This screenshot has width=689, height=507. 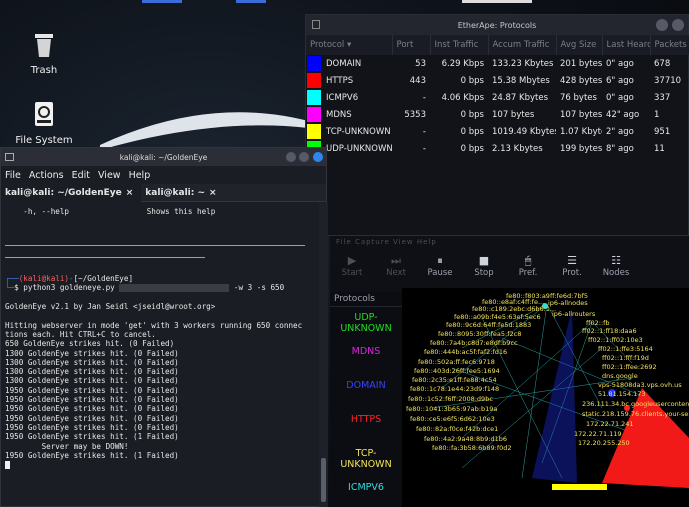 I want to click on protocol-legend-item: ICMPV6, so click(x=366, y=487).